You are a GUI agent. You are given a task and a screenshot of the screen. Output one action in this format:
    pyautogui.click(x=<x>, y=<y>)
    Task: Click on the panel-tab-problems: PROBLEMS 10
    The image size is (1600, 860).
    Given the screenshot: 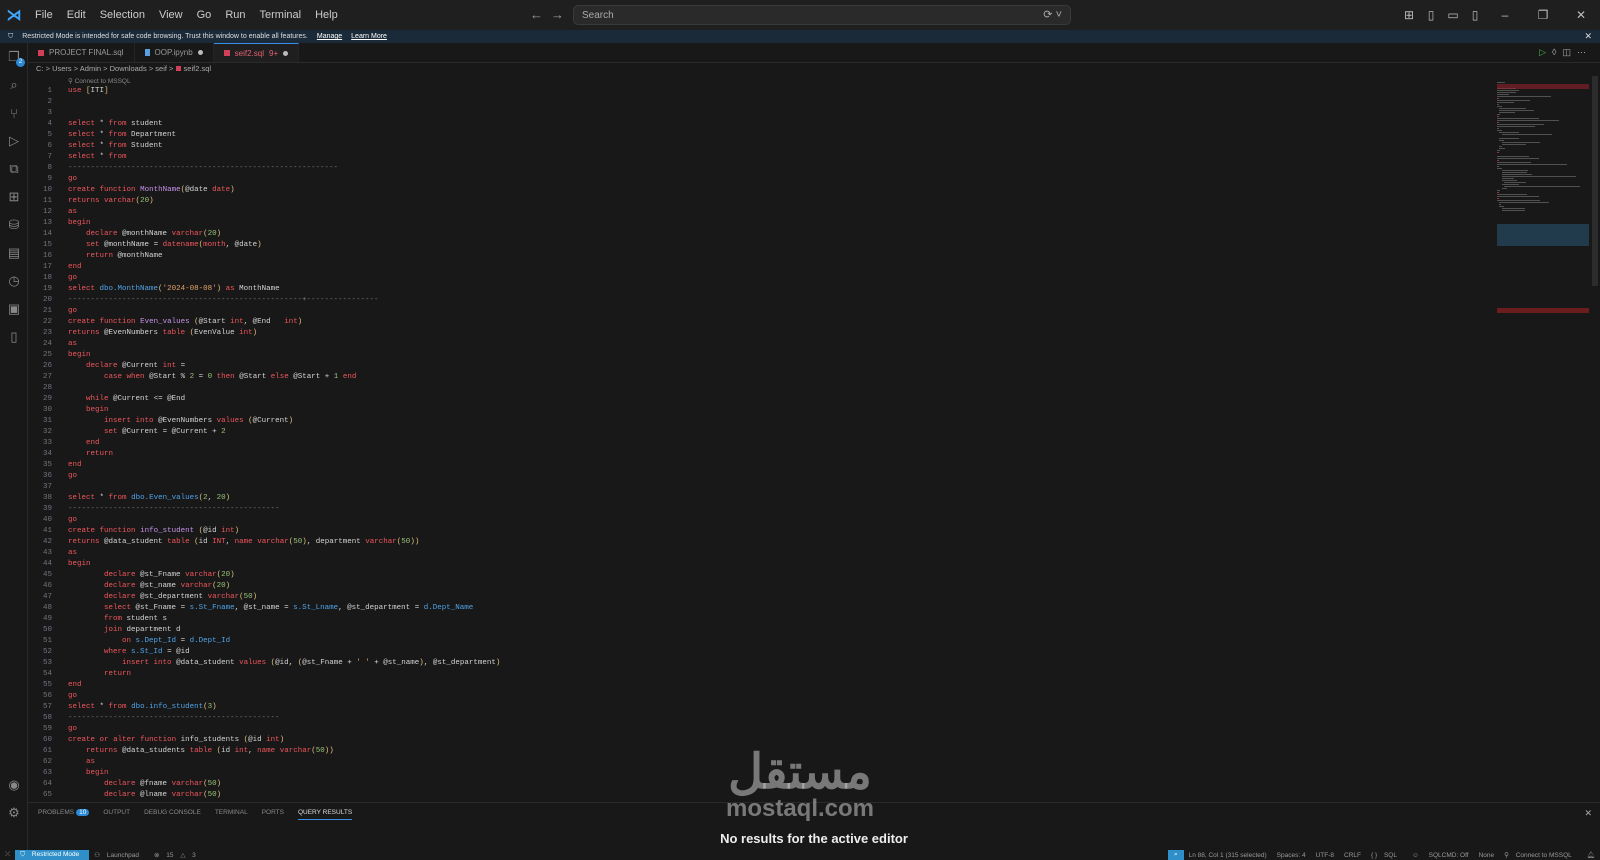 What is the action you would take?
    pyautogui.click(x=64, y=814)
    